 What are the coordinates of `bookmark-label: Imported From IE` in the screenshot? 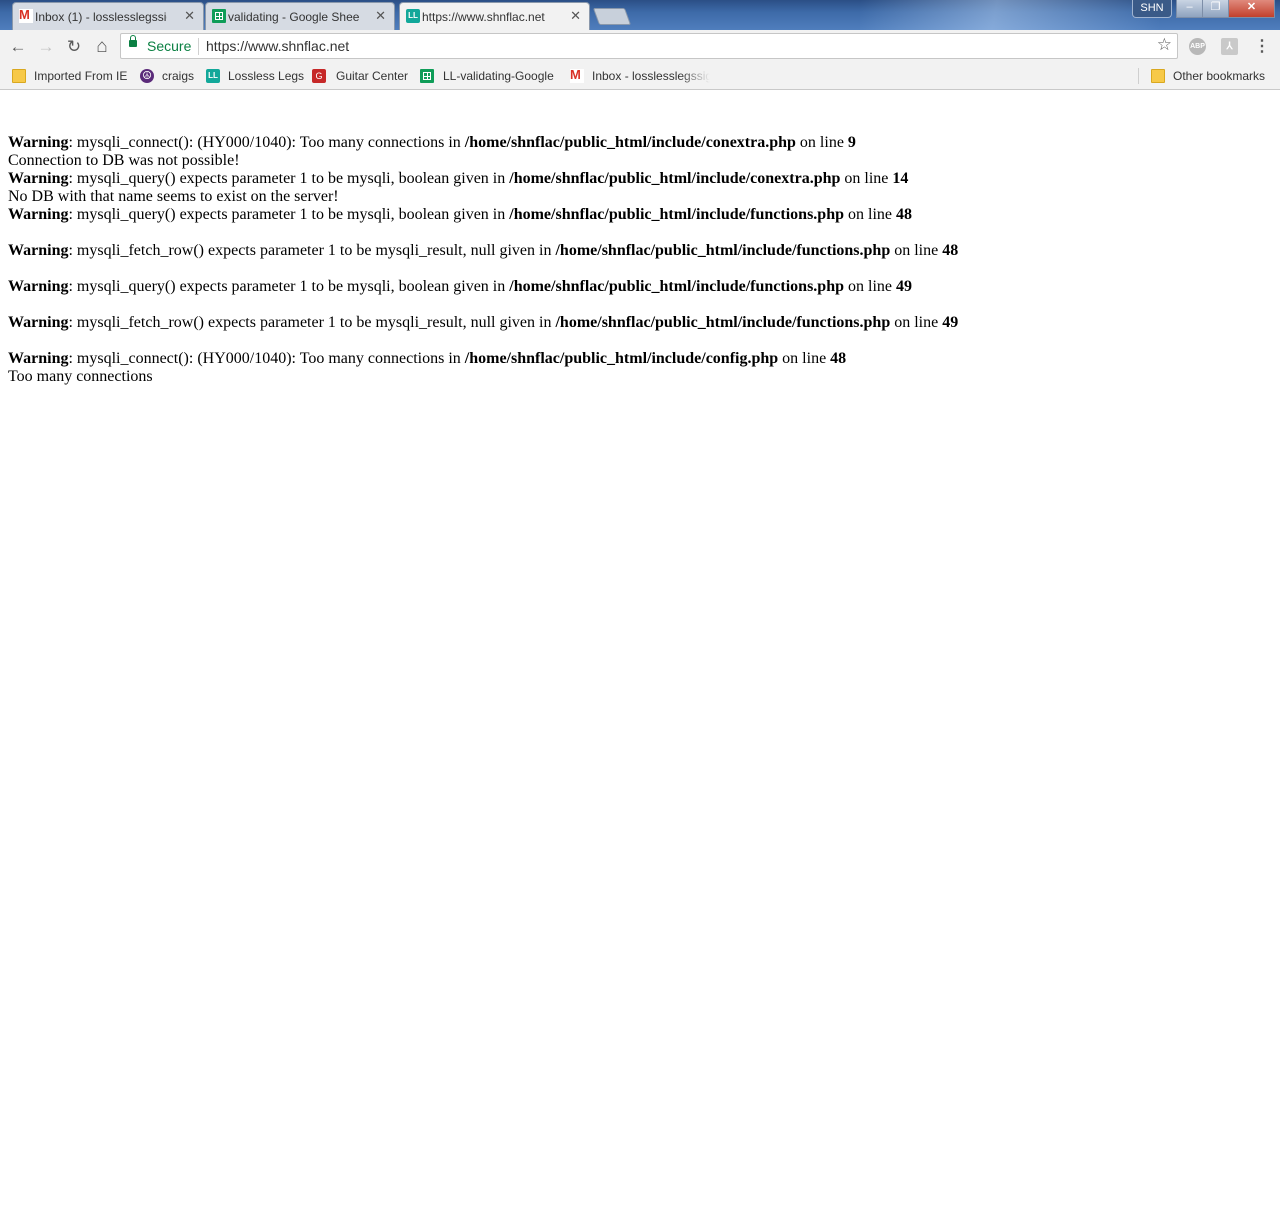 It's located at (81, 76).